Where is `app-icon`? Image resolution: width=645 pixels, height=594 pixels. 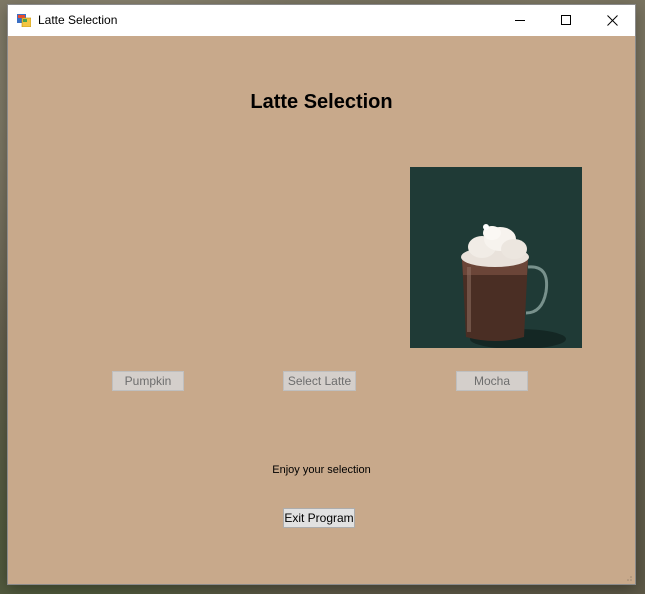
app-icon is located at coordinates (24, 20).